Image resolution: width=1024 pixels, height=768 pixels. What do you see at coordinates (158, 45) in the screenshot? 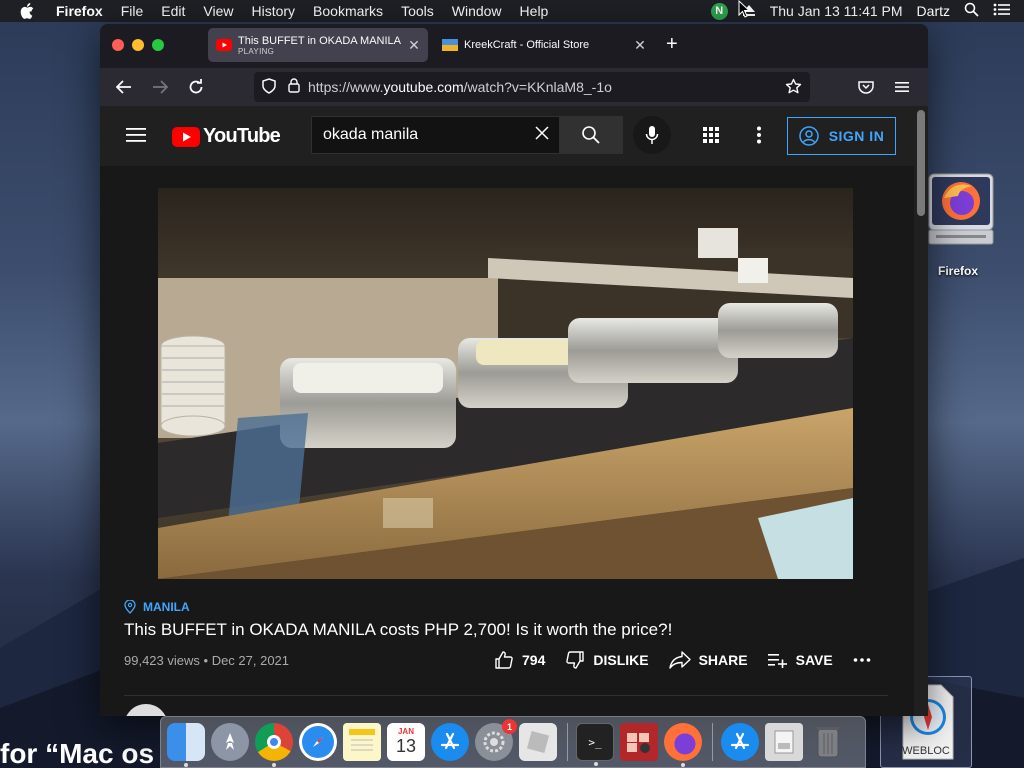
I see `zoom-window-button` at bounding box center [158, 45].